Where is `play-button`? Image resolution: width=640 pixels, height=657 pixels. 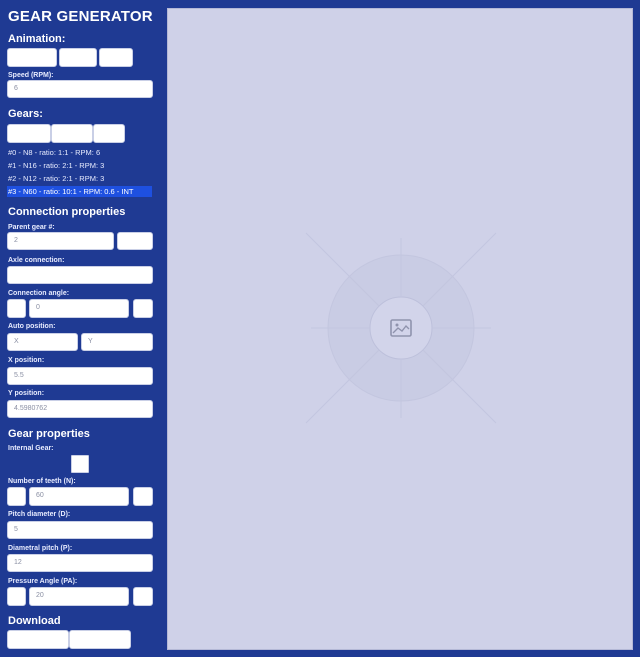
play-button is located at coordinates (32, 57).